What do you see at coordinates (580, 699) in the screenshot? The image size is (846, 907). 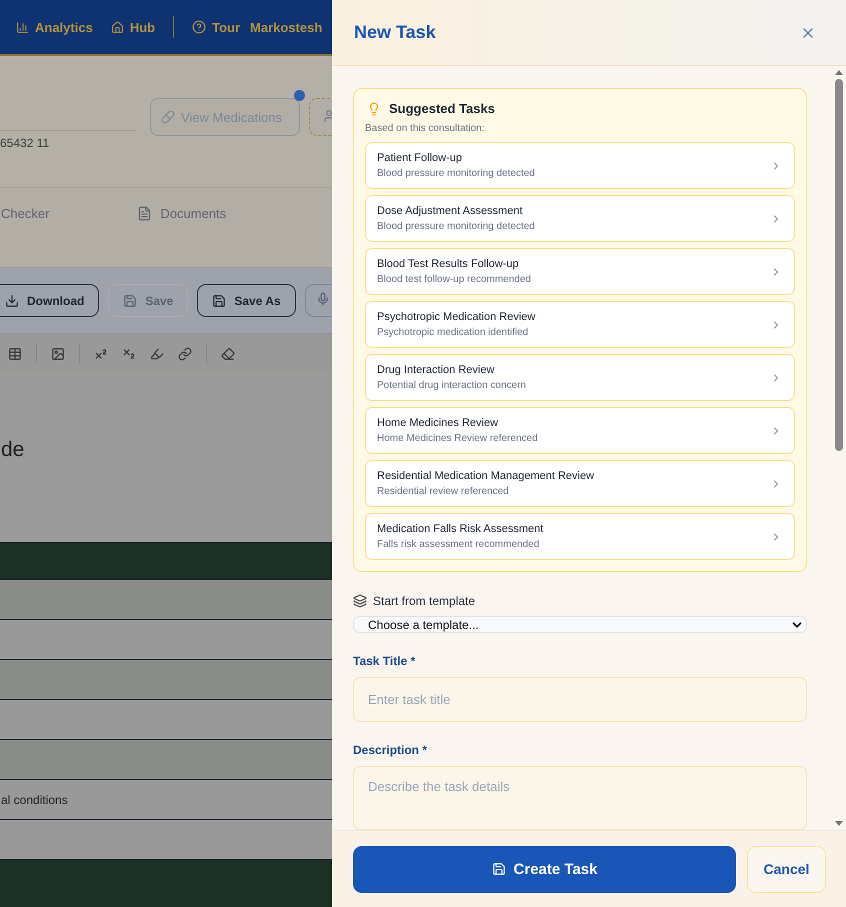 I see `title-field: Enter task title` at bounding box center [580, 699].